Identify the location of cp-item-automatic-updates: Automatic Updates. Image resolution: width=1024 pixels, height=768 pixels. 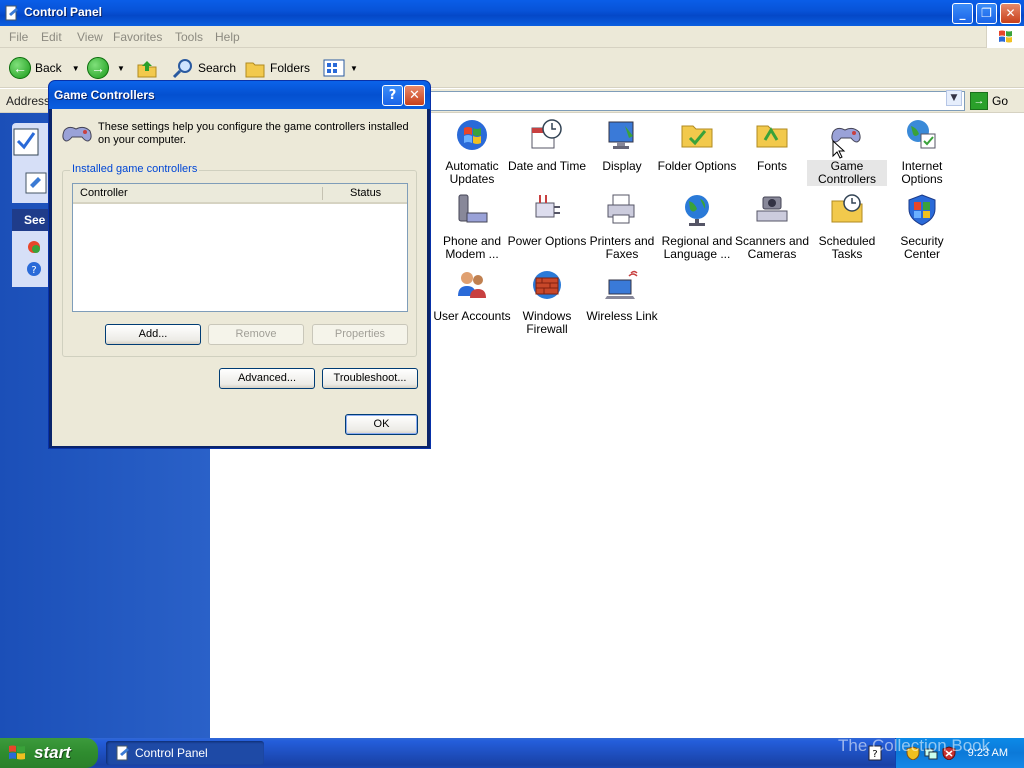
(472, 152).